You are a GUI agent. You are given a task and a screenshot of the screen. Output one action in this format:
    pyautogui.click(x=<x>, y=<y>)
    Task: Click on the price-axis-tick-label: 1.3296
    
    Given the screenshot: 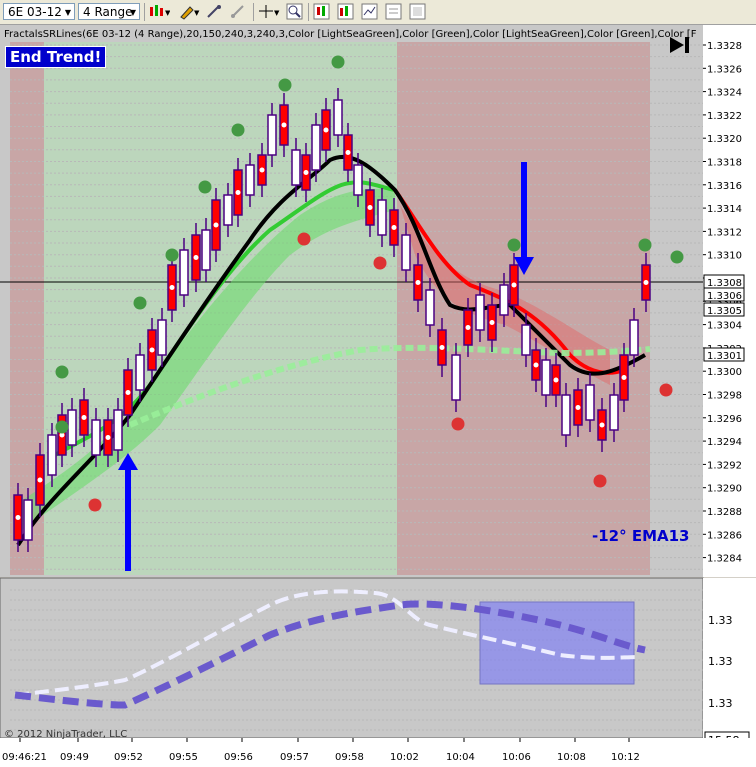 What is the action you would take?
    pyautogui.click(x=724, y=419)
    